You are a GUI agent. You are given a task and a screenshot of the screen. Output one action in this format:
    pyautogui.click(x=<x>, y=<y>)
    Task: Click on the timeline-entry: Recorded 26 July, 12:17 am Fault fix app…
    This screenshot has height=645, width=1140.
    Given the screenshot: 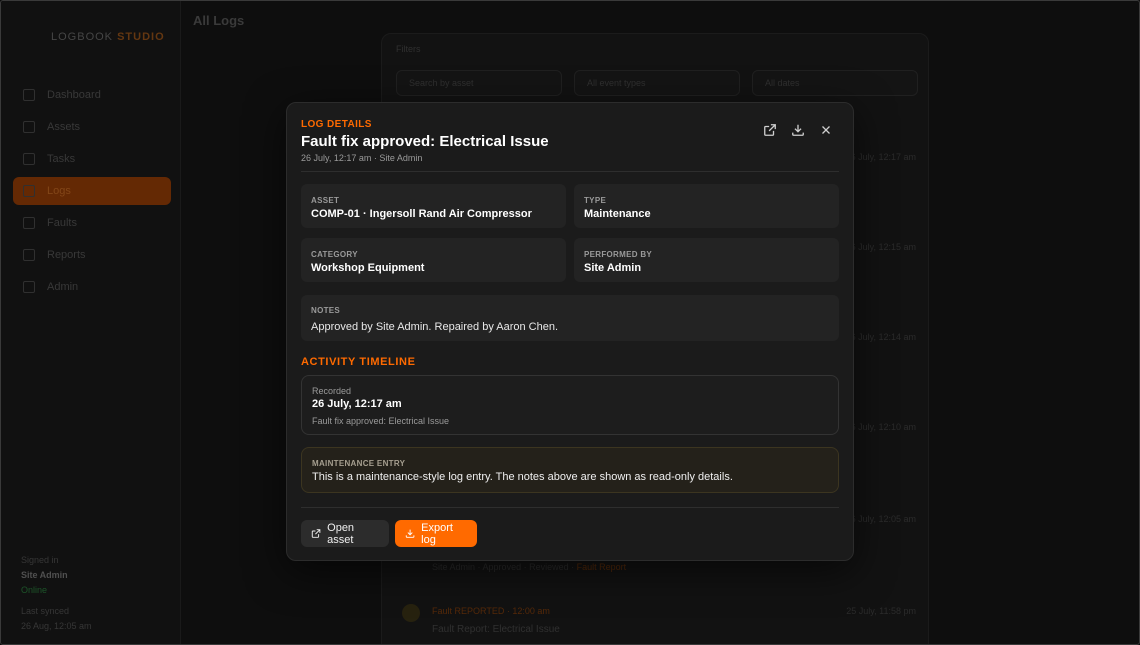 What is the action you would take?
    pyautogui.click(x=570, y=405)
    